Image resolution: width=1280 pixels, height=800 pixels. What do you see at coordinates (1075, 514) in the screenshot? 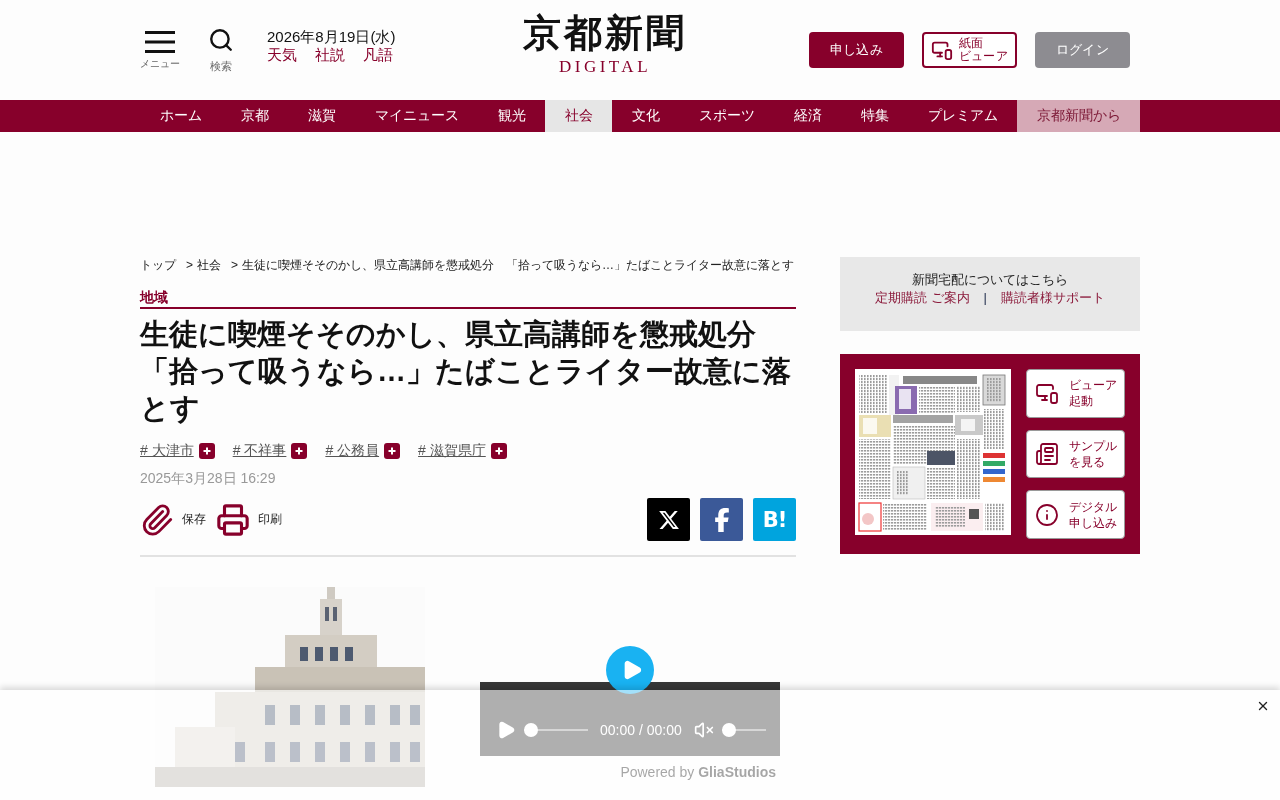
I see `digital-apply-button: デジタル申し込み` at bounding box center [1075, 514].